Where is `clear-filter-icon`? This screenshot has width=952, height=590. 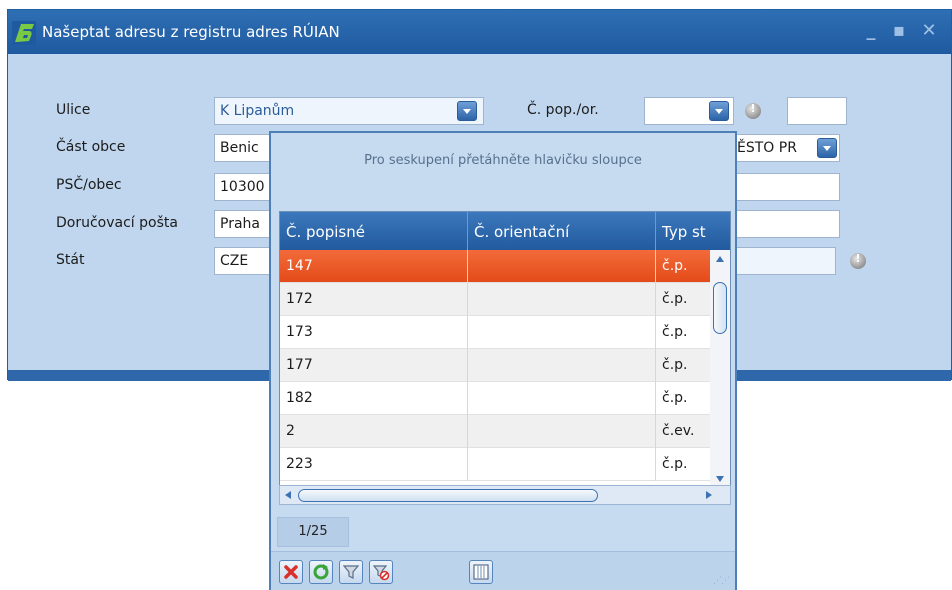
clear-filter-icon is located at coordinates (381, 573).